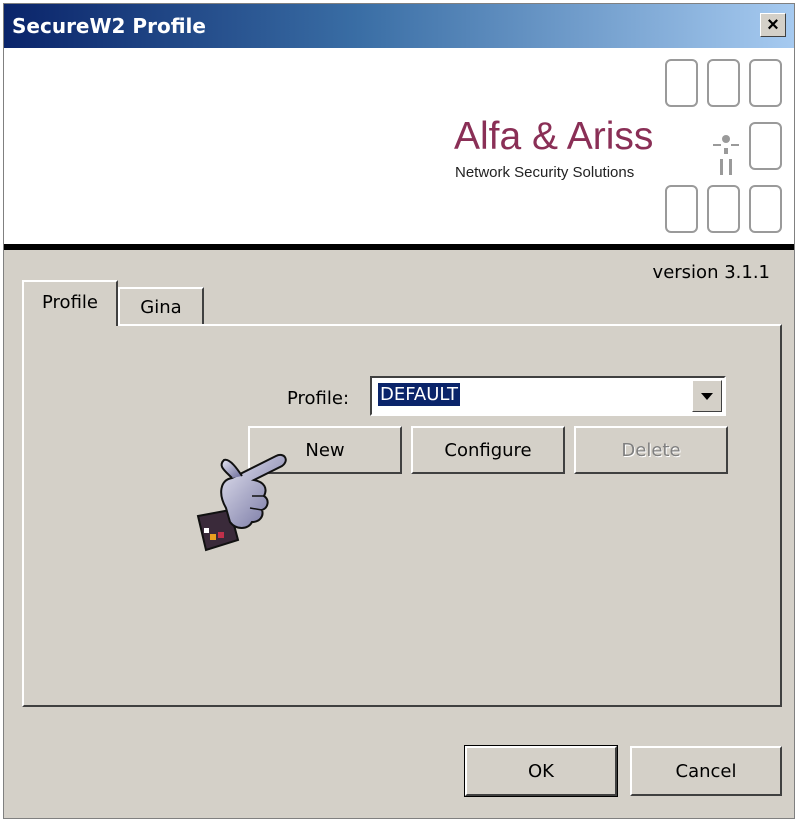  What do you see at coordinates (399, 26) in the screenshot?
I see `title-bar: SecureW2 Profile ×` at bounding box center [399, 26].